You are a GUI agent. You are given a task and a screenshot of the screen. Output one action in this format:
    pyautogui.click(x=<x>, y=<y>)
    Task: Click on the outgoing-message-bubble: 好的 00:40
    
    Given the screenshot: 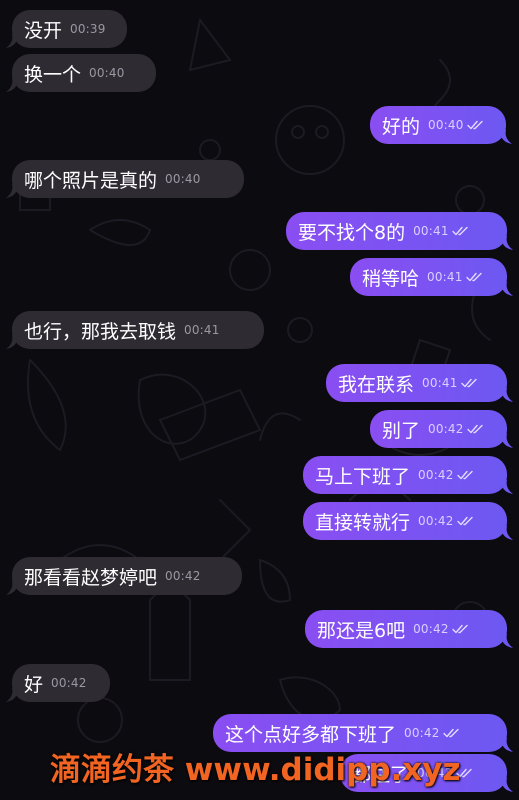 What is the action you would take?
    pyautogui.click(x=441, y=125)
    